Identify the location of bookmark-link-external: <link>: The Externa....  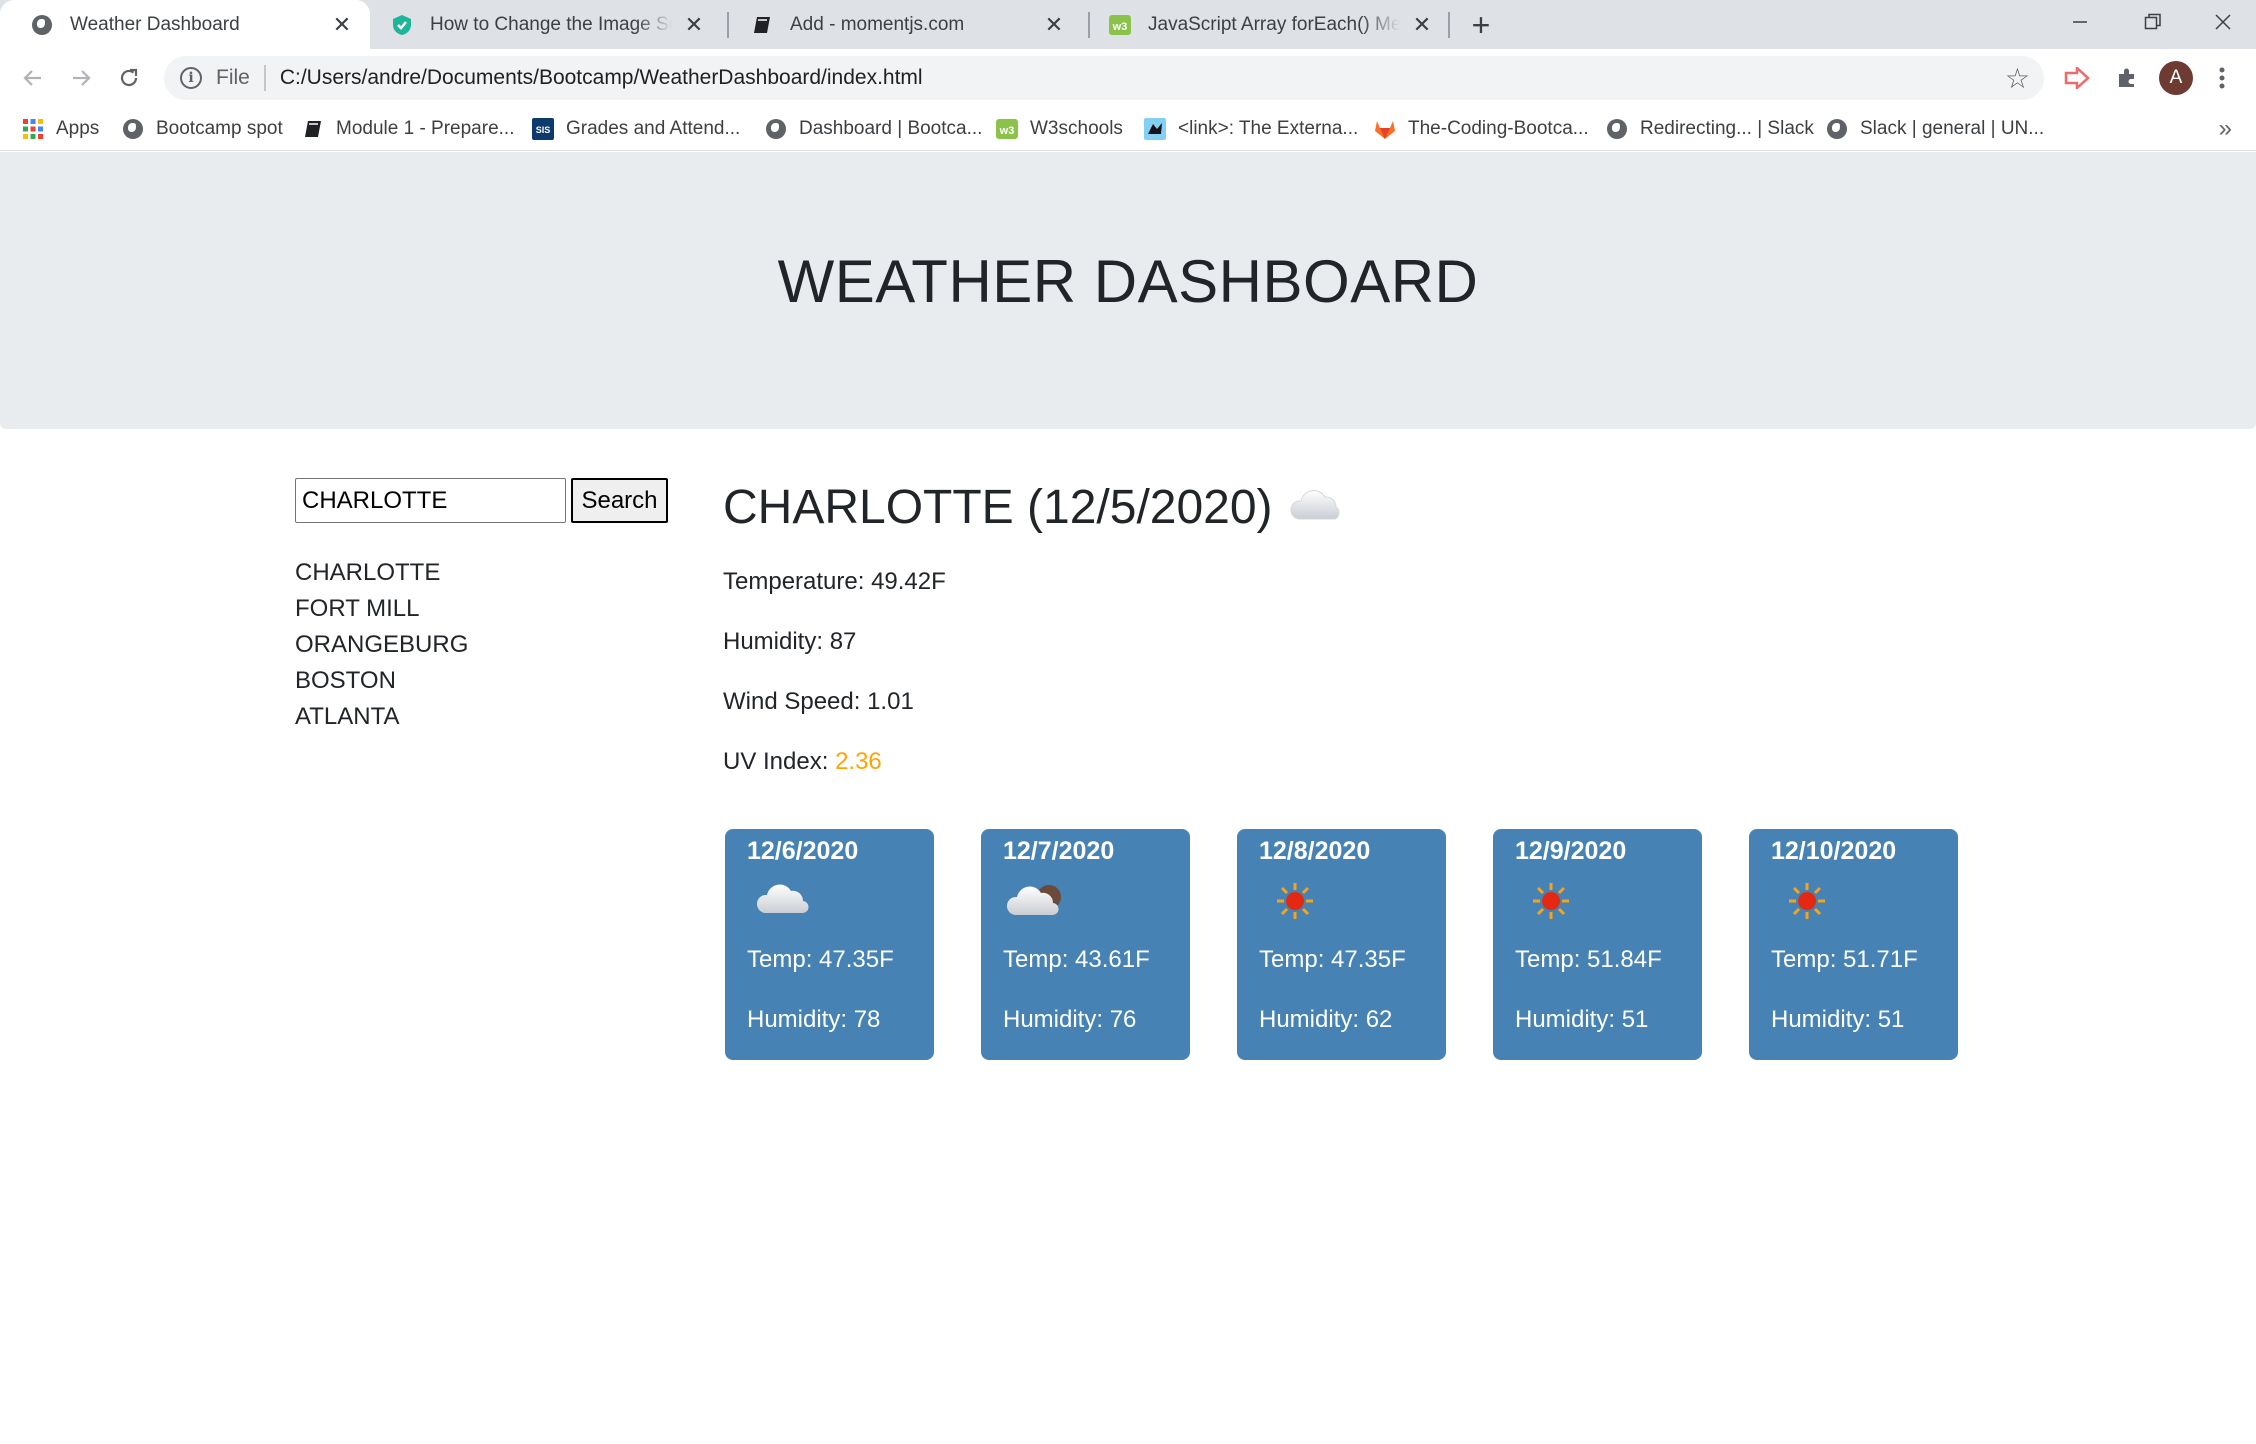
(1251, 129).